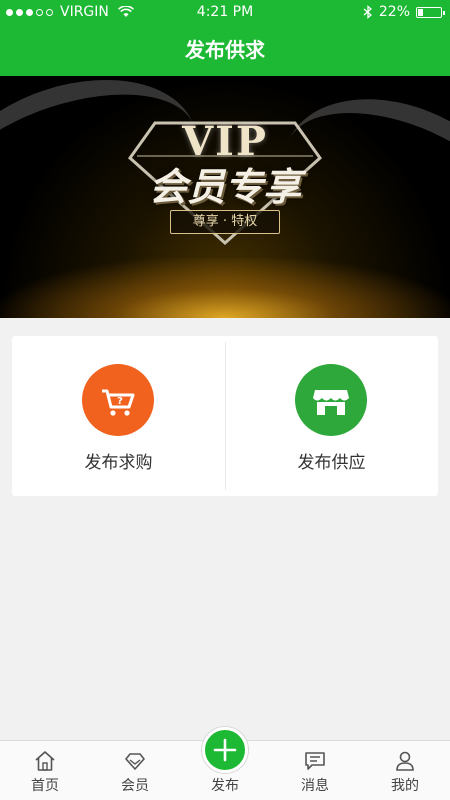 The width and height of the screenshot is (450, 800). I want to click on storefront-icon, so click(331, 402).